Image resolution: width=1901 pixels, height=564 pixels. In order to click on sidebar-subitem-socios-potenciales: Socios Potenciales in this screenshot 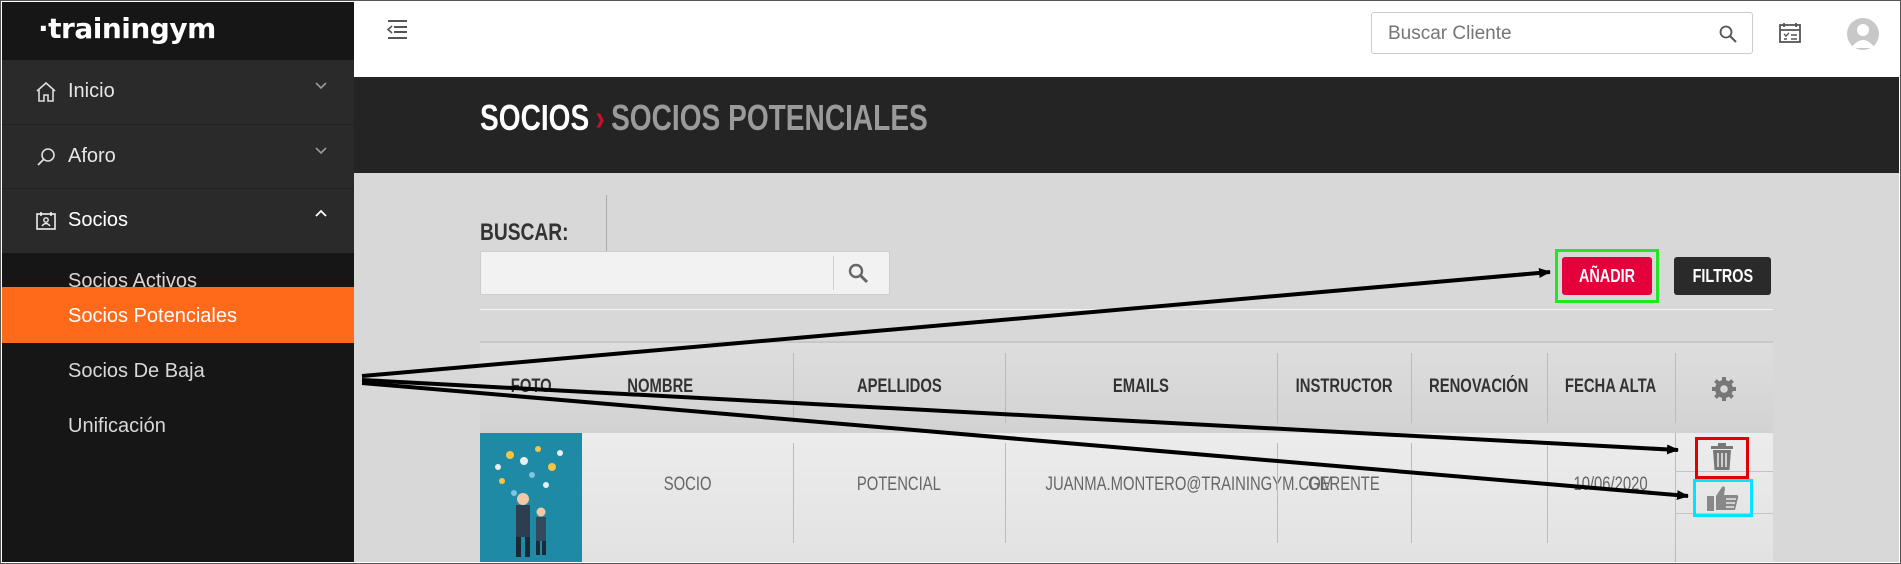, I will do `click(178, 315)`.